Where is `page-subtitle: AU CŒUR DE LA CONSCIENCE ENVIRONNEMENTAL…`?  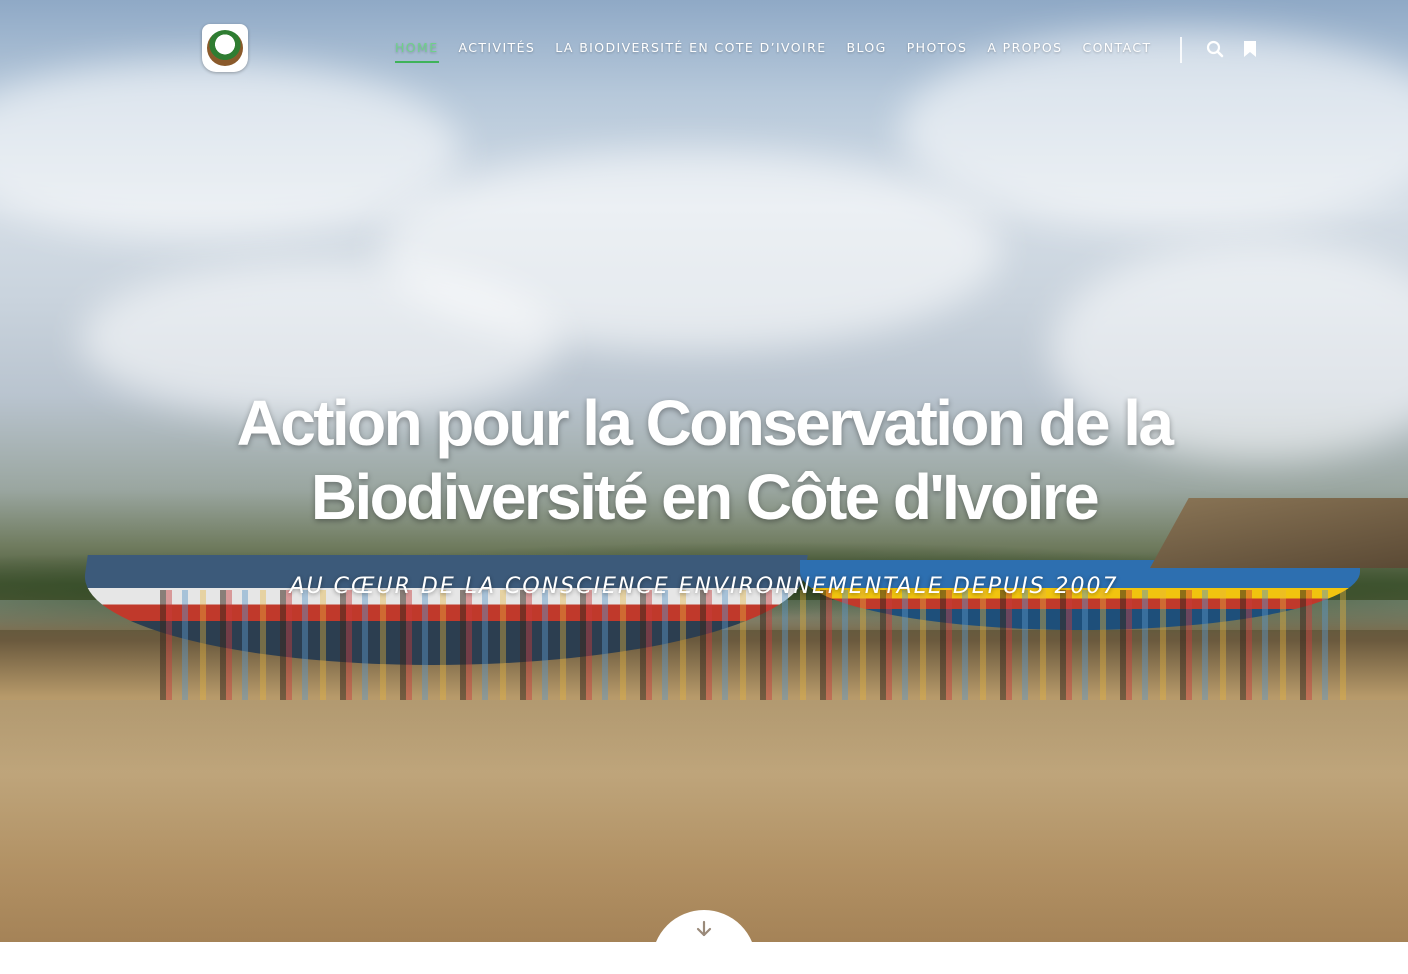
page-subtitle: AU CŒUR DE LA CONSCIENCE ENVIRONNEMENTAL… is located at coordinates (704, 586).